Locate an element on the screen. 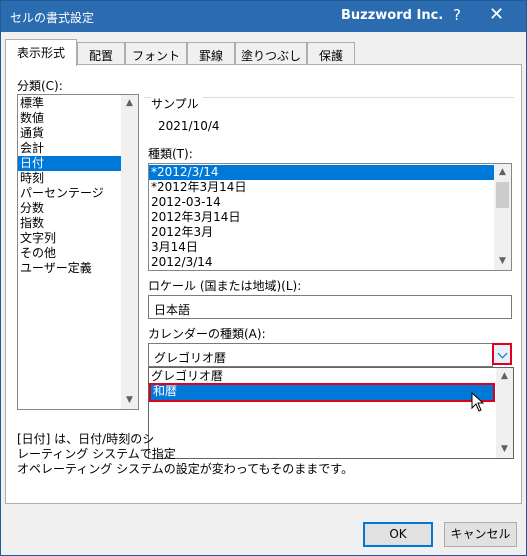 This screenshot has height=556, width=527. calendar-dropdown-list: グレゴリオ暦 和暦 ▲ ▼ is located at coordinates (331, 413).